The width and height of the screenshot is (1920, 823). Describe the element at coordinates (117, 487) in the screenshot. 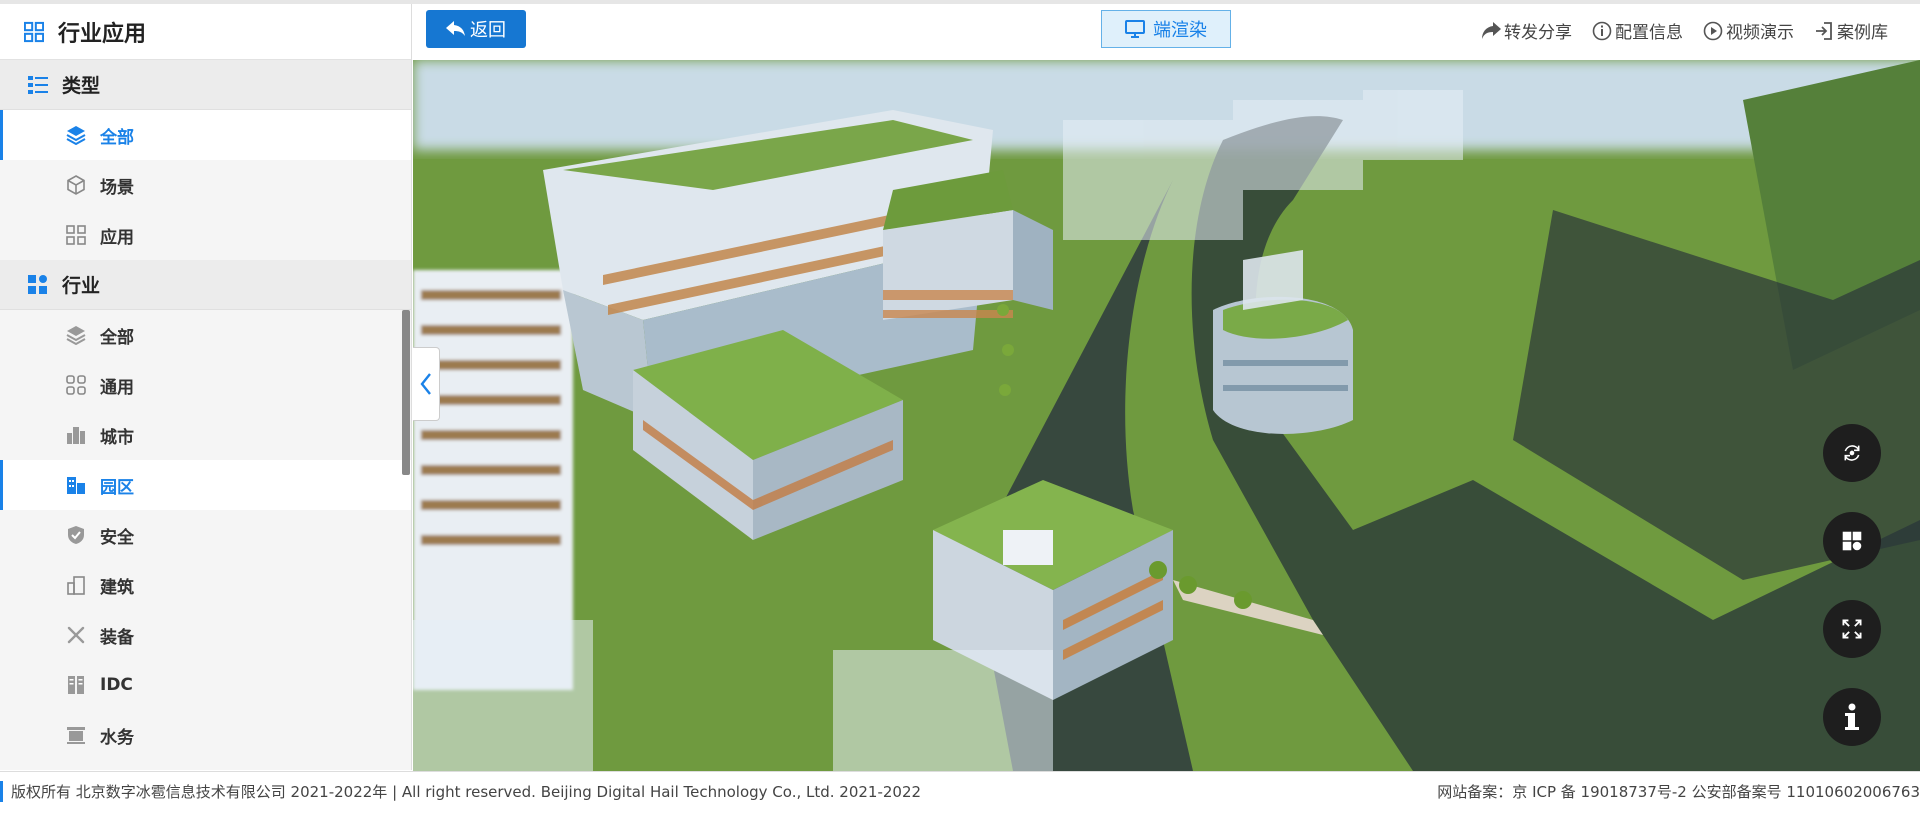

I see `item-label: 园区` at that location.